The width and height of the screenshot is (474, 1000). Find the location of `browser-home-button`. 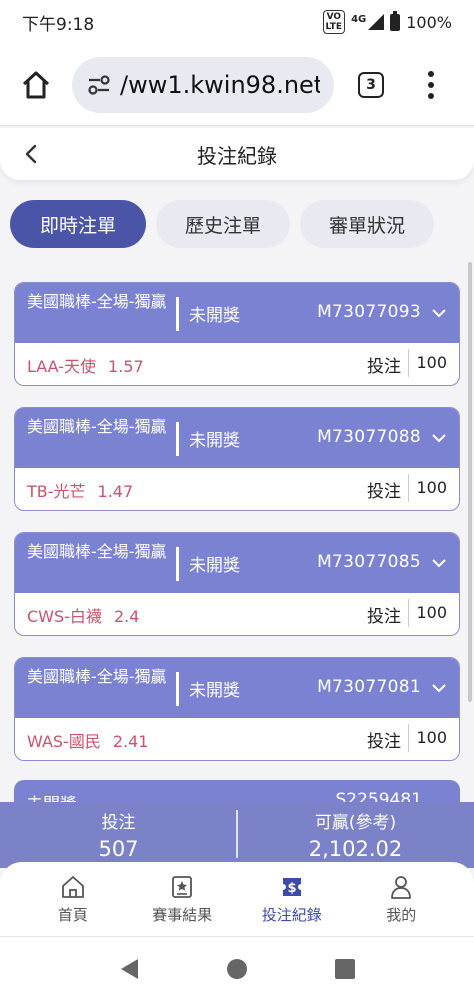

browser-home-button is located at coordinates (36, 85).